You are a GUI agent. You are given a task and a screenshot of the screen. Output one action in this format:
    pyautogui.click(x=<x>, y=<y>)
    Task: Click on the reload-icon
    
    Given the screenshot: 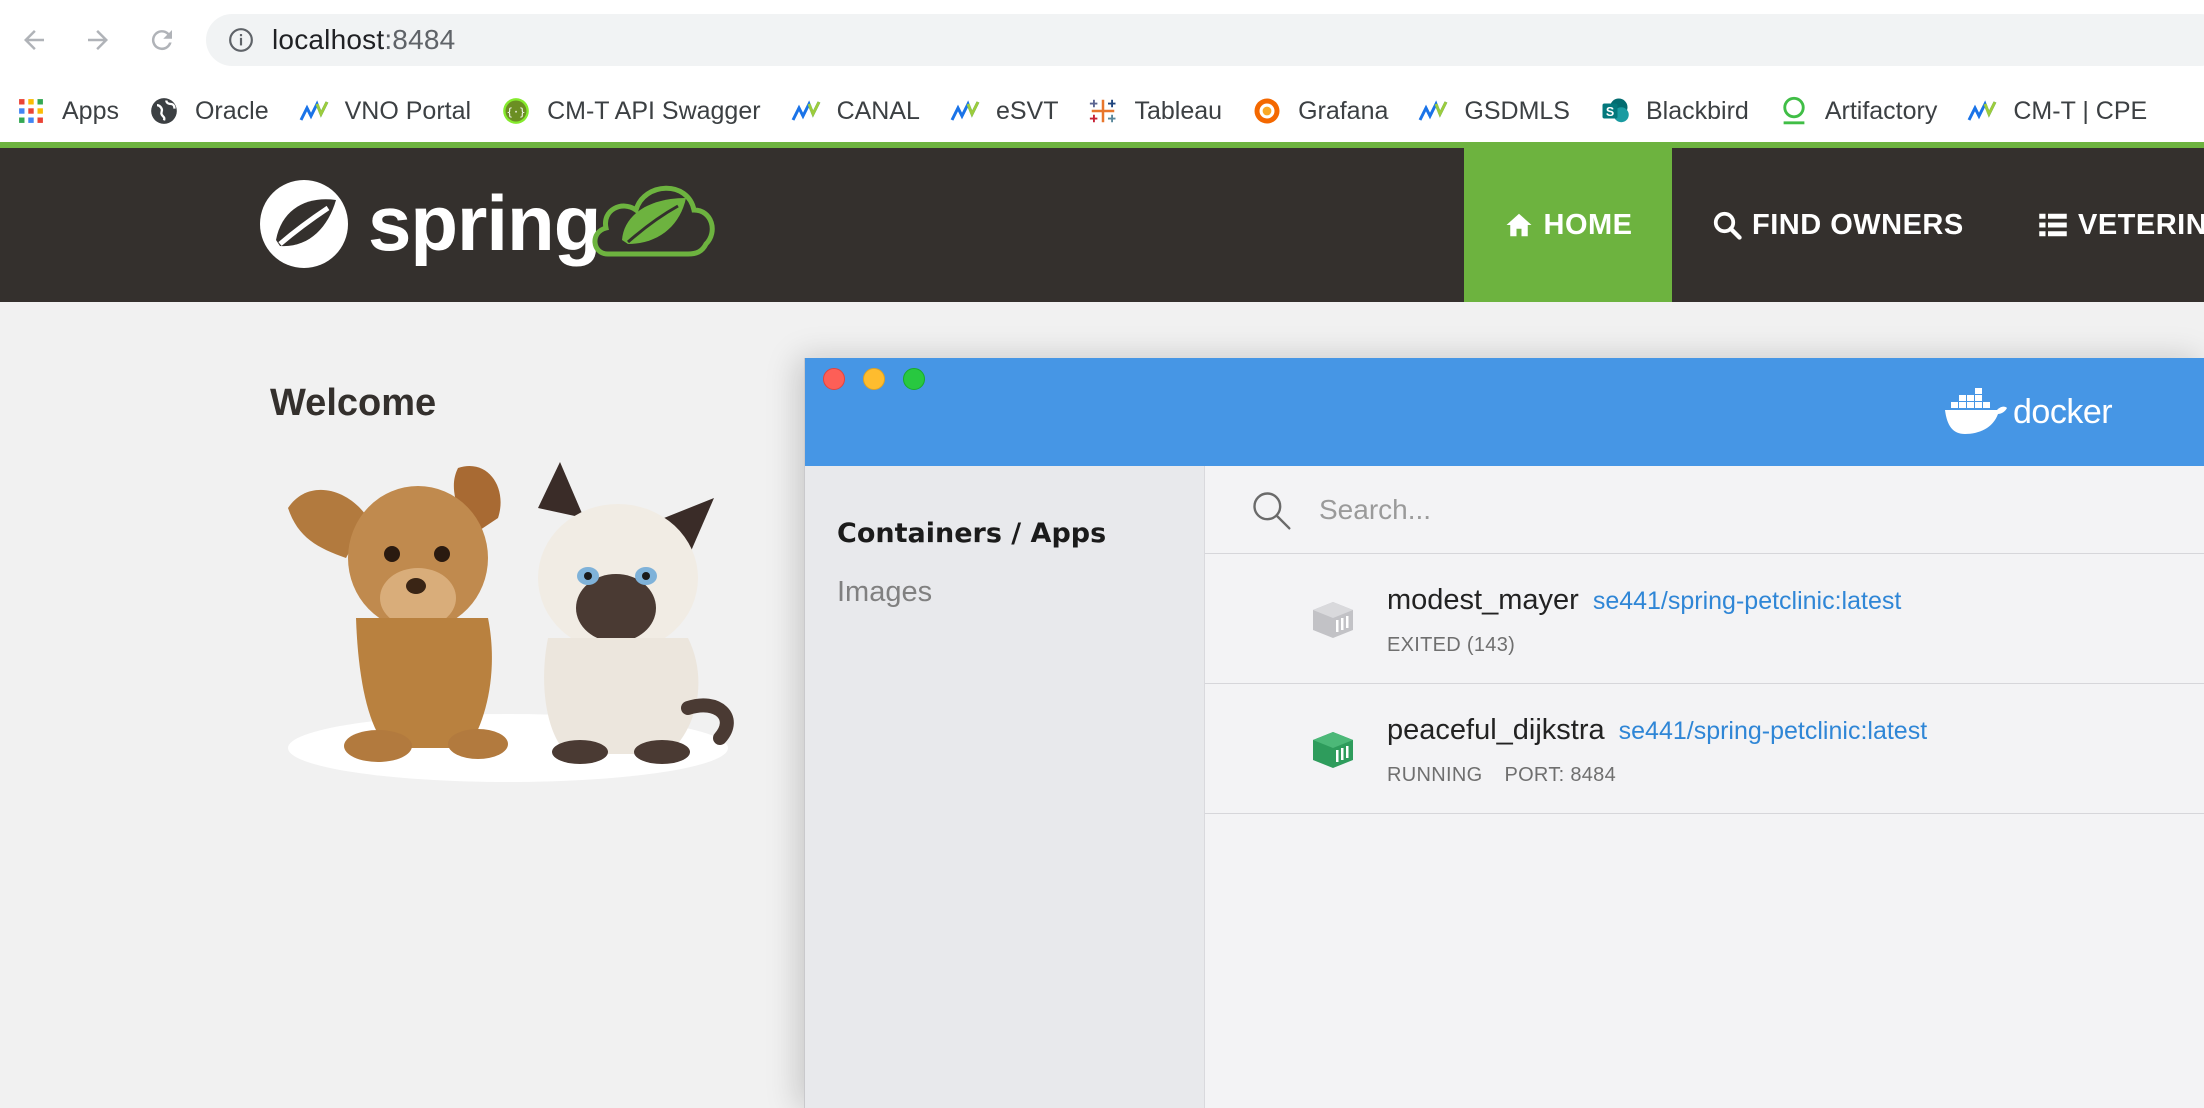 What is the action you would take?
    pyautogui.click(x=161, y=40)
    